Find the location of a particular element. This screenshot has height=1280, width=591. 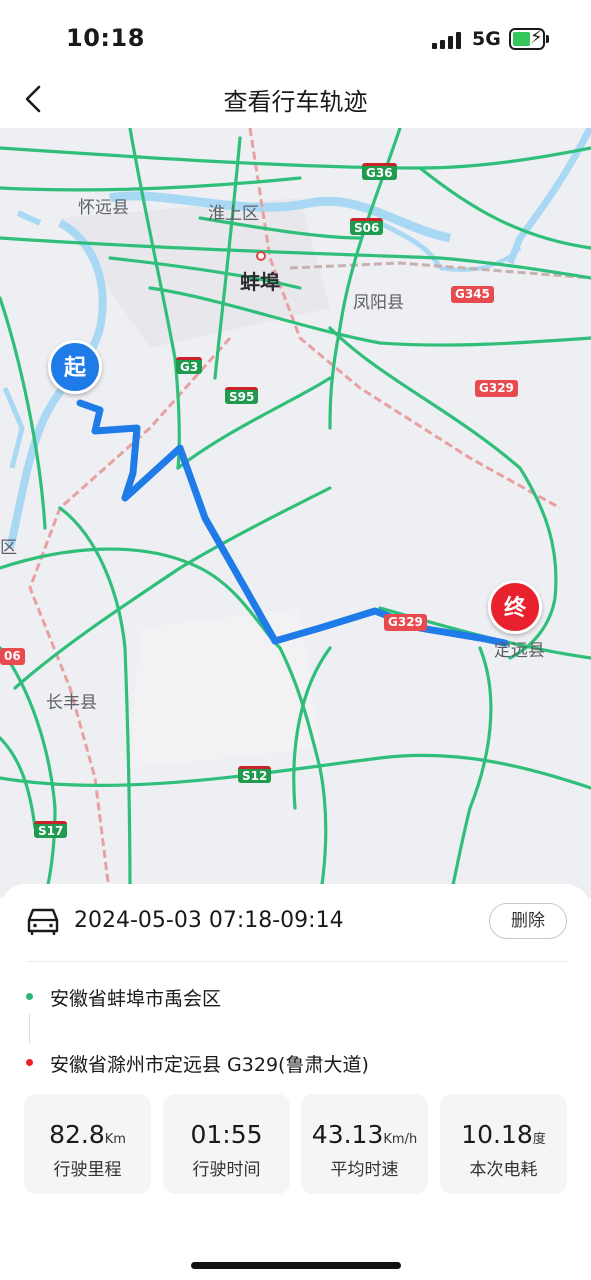

network-type: 5G is located at coordinates (486, 39).